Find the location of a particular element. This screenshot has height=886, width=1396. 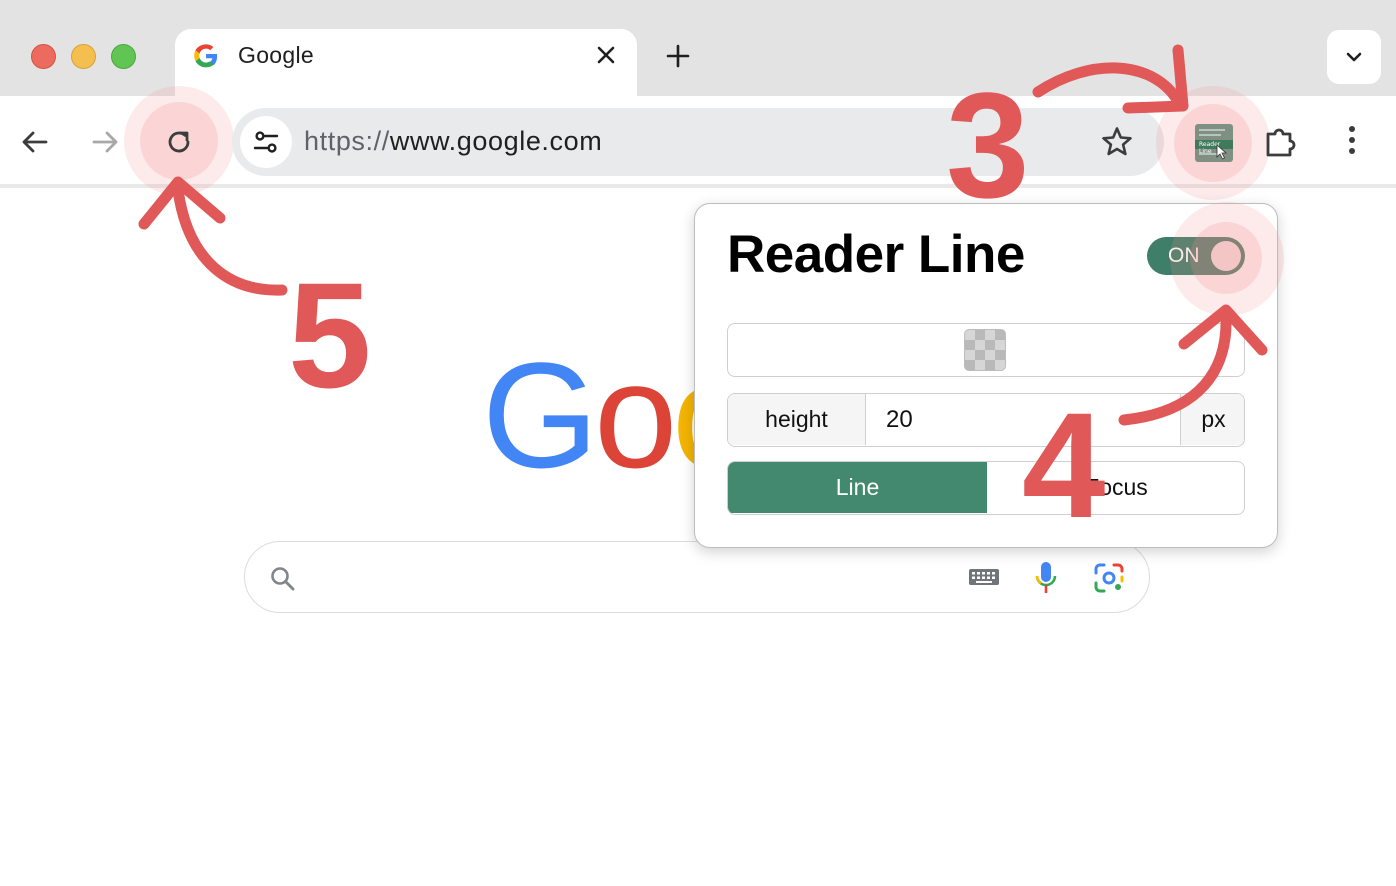

browser-title-bar: Google is located at coordinates (698, 49).